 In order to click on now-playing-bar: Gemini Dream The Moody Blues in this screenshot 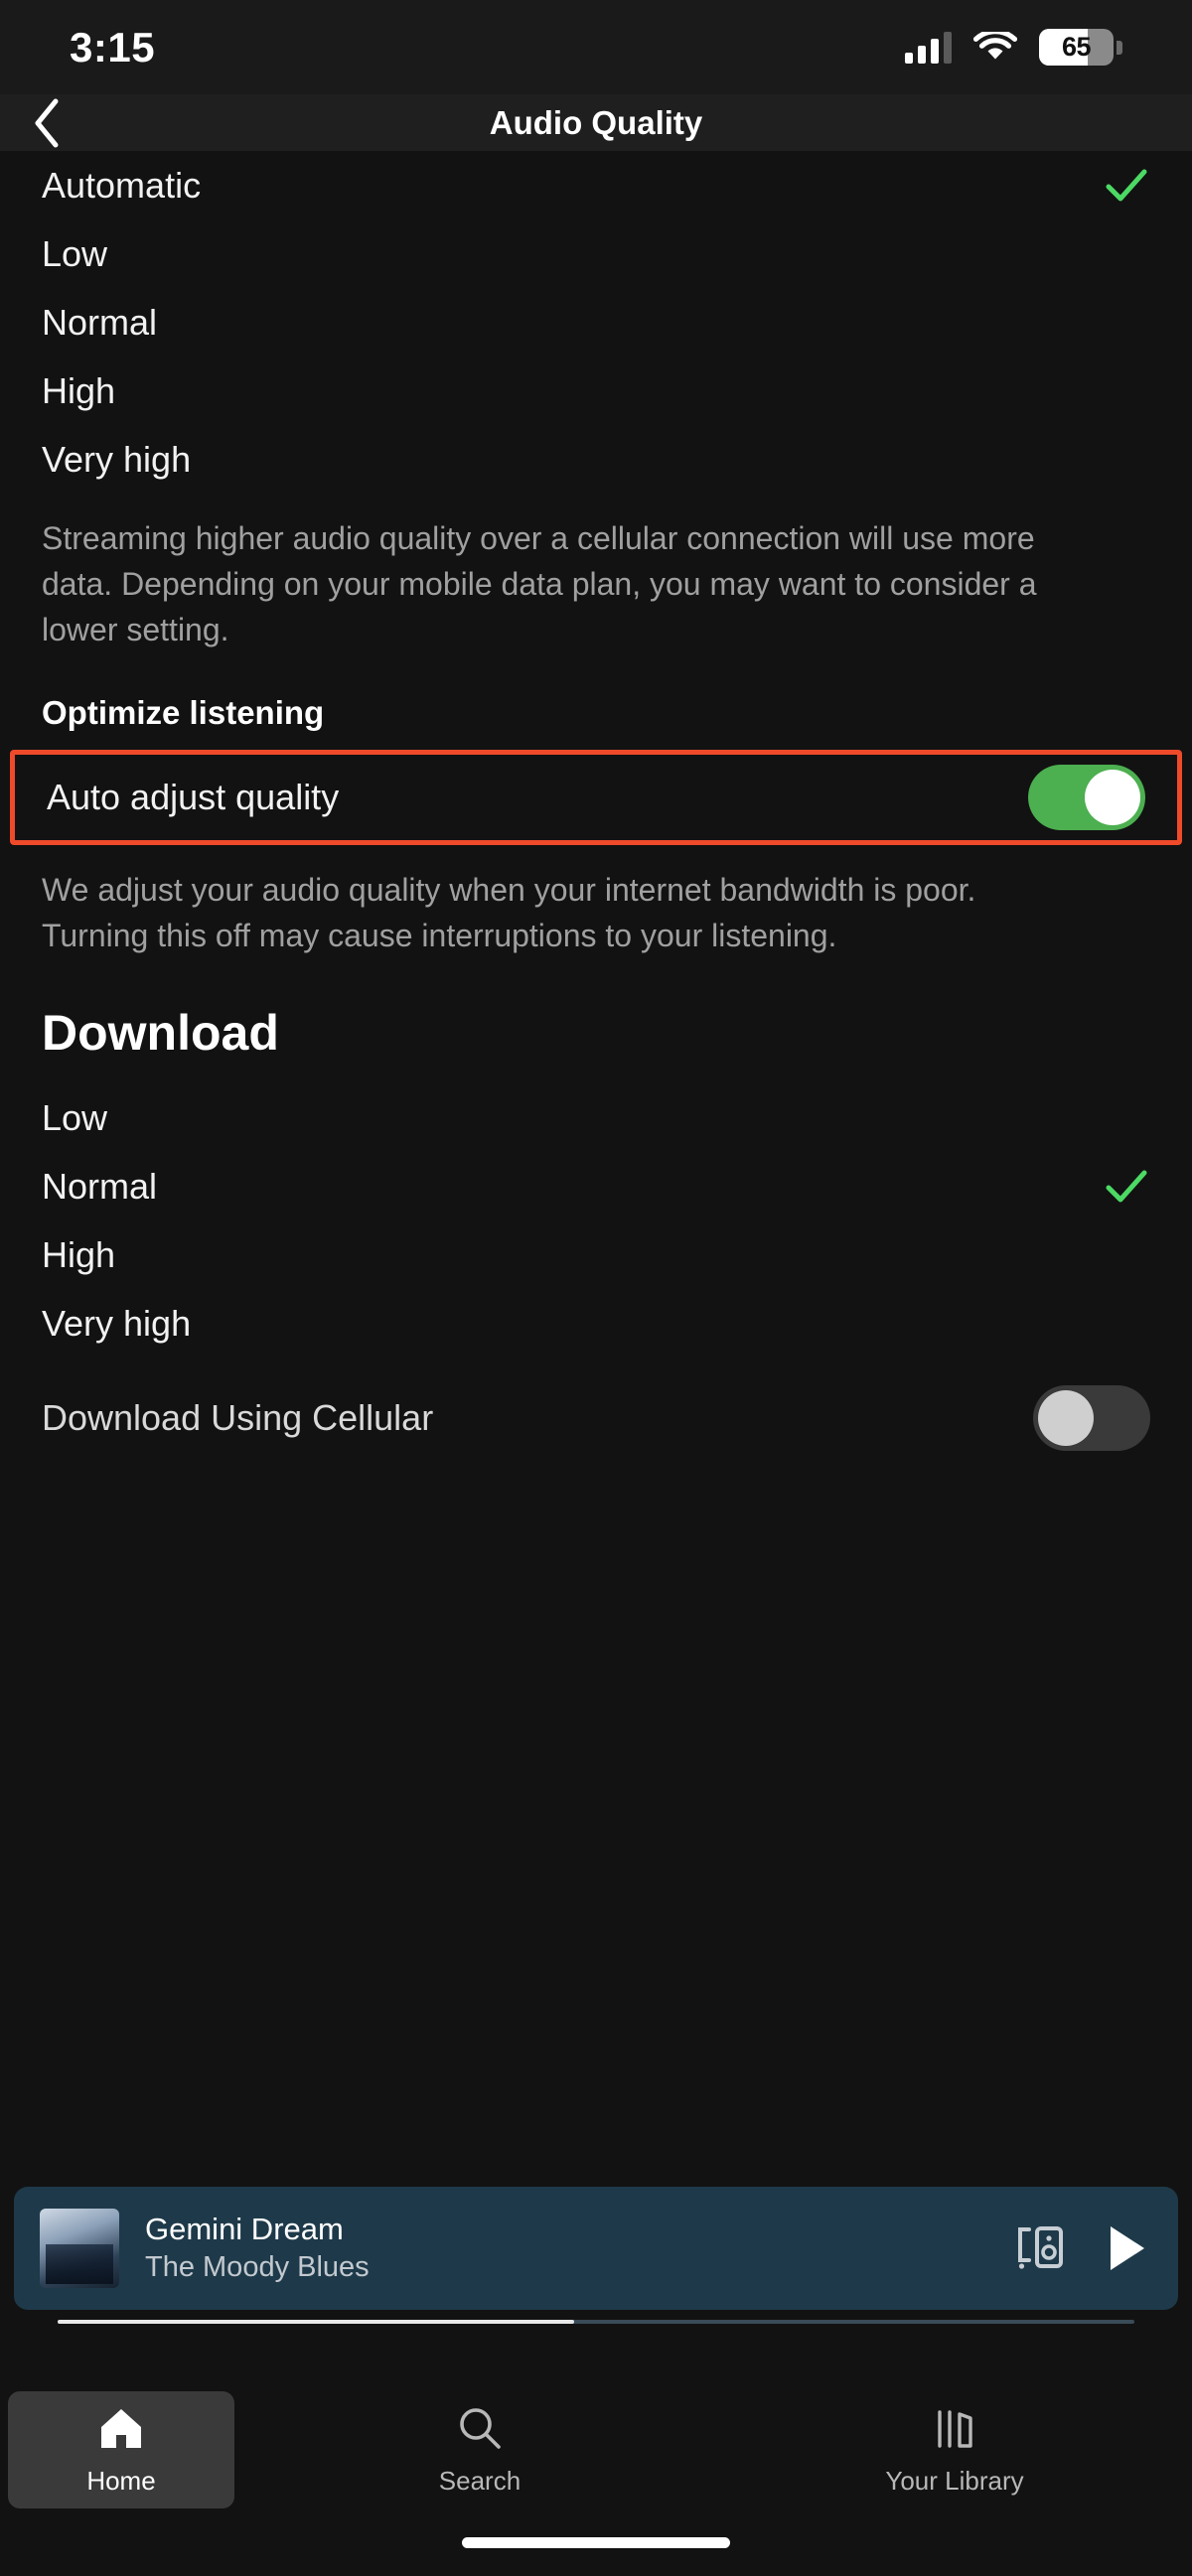, I will do `click(596, 2249)`.